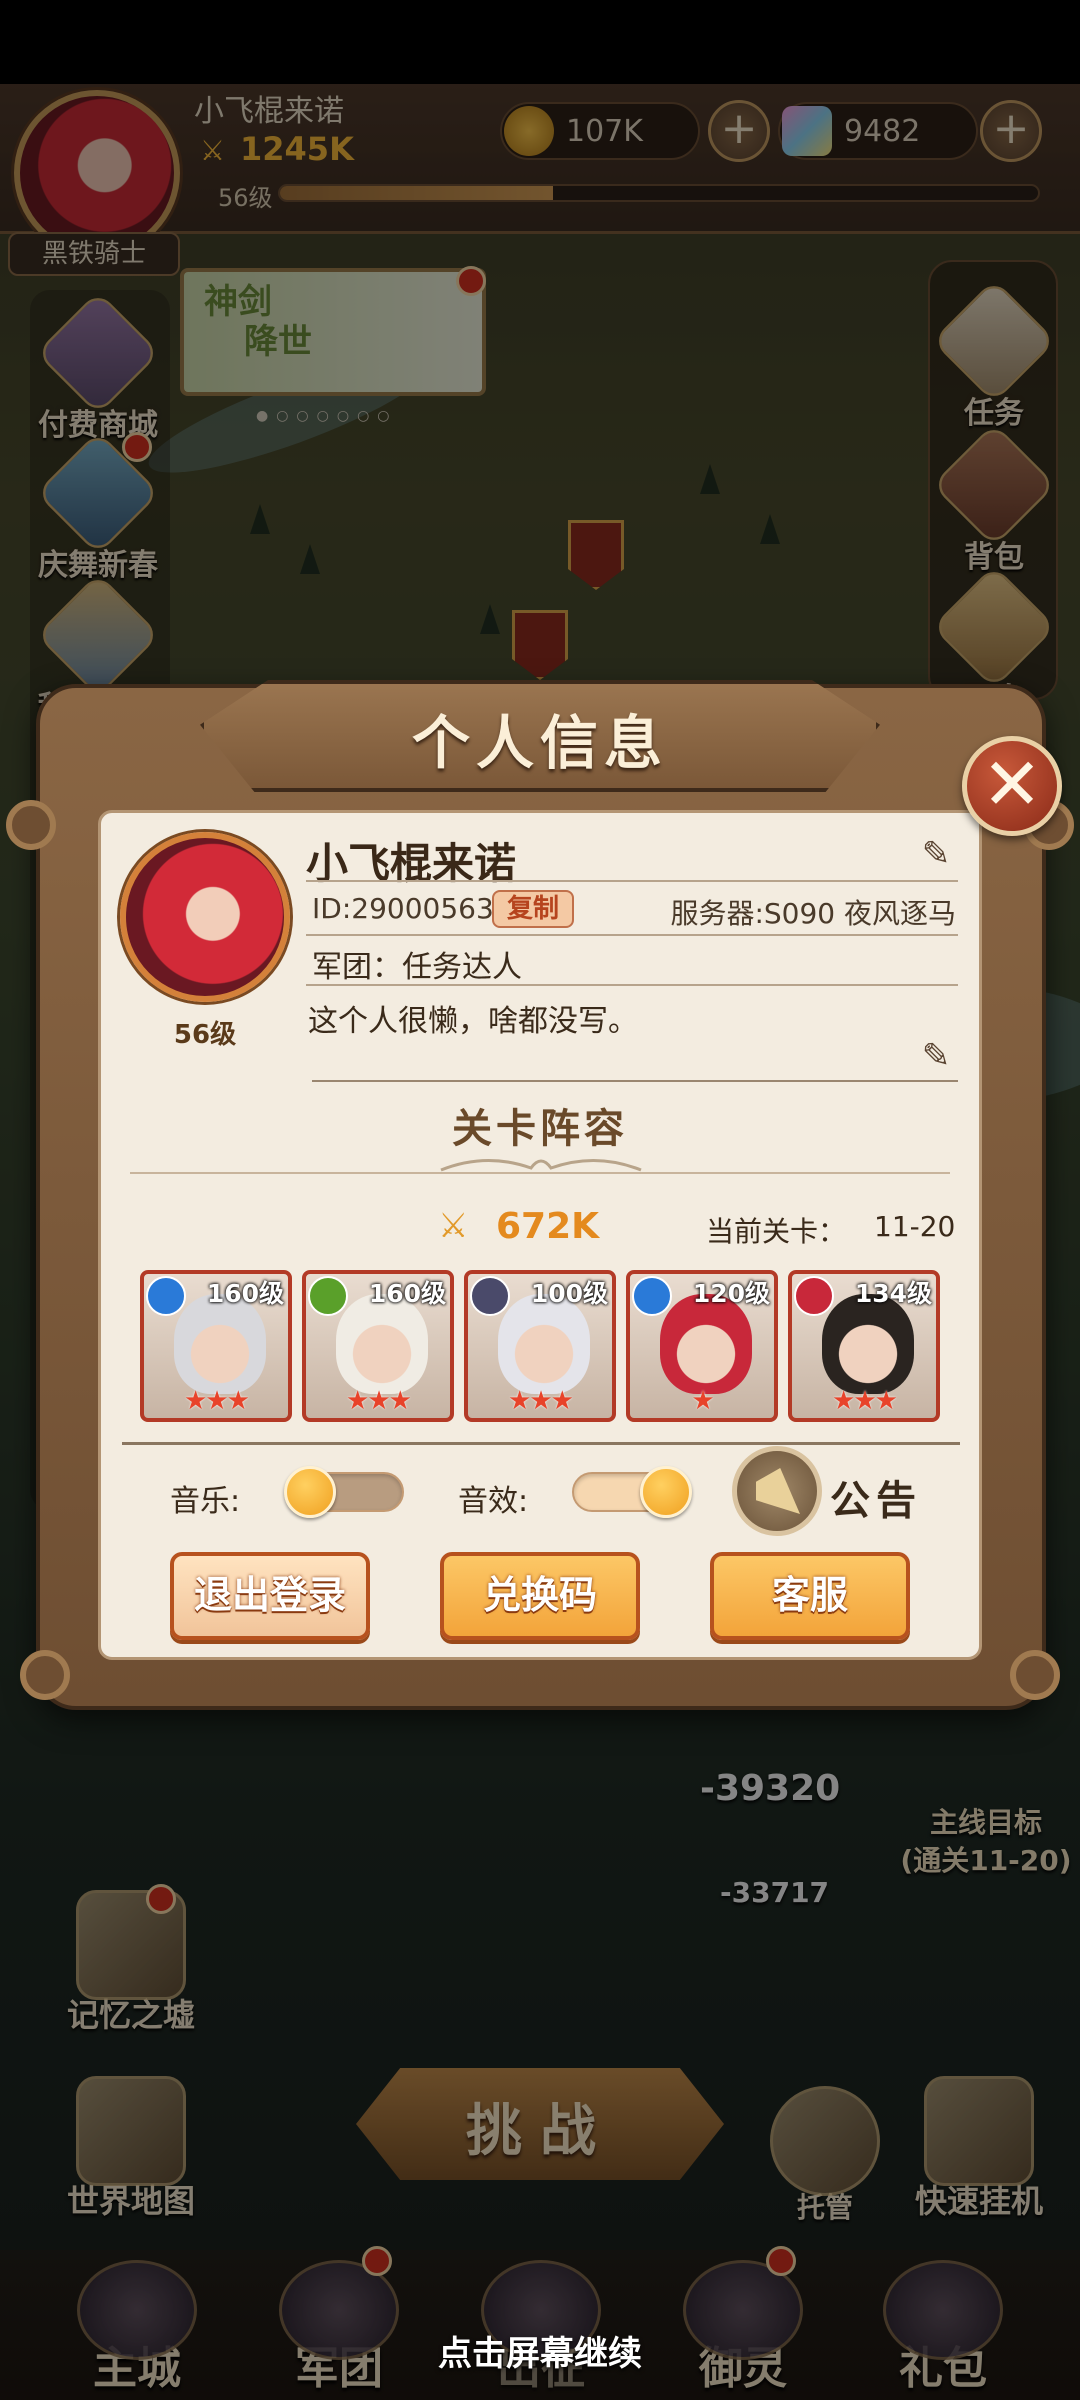  What do you see at coordinates (893, 1293) in the screenshot?
I see `hero-level: 134级` at bounding box center [893, 1293].